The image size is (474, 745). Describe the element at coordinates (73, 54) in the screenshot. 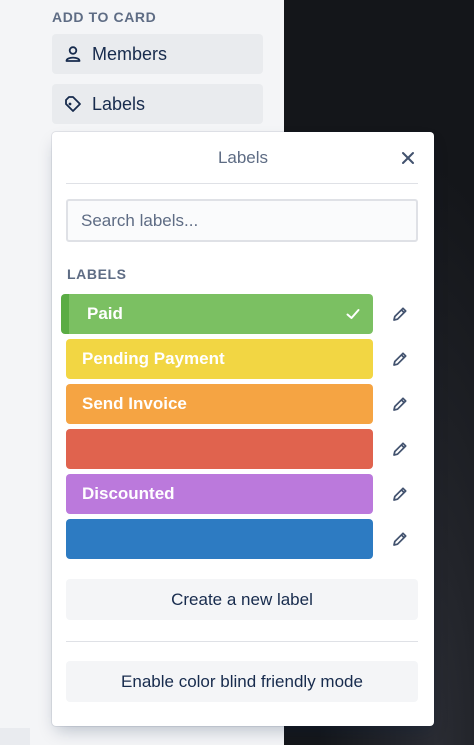

I see `person-icon` at that location.